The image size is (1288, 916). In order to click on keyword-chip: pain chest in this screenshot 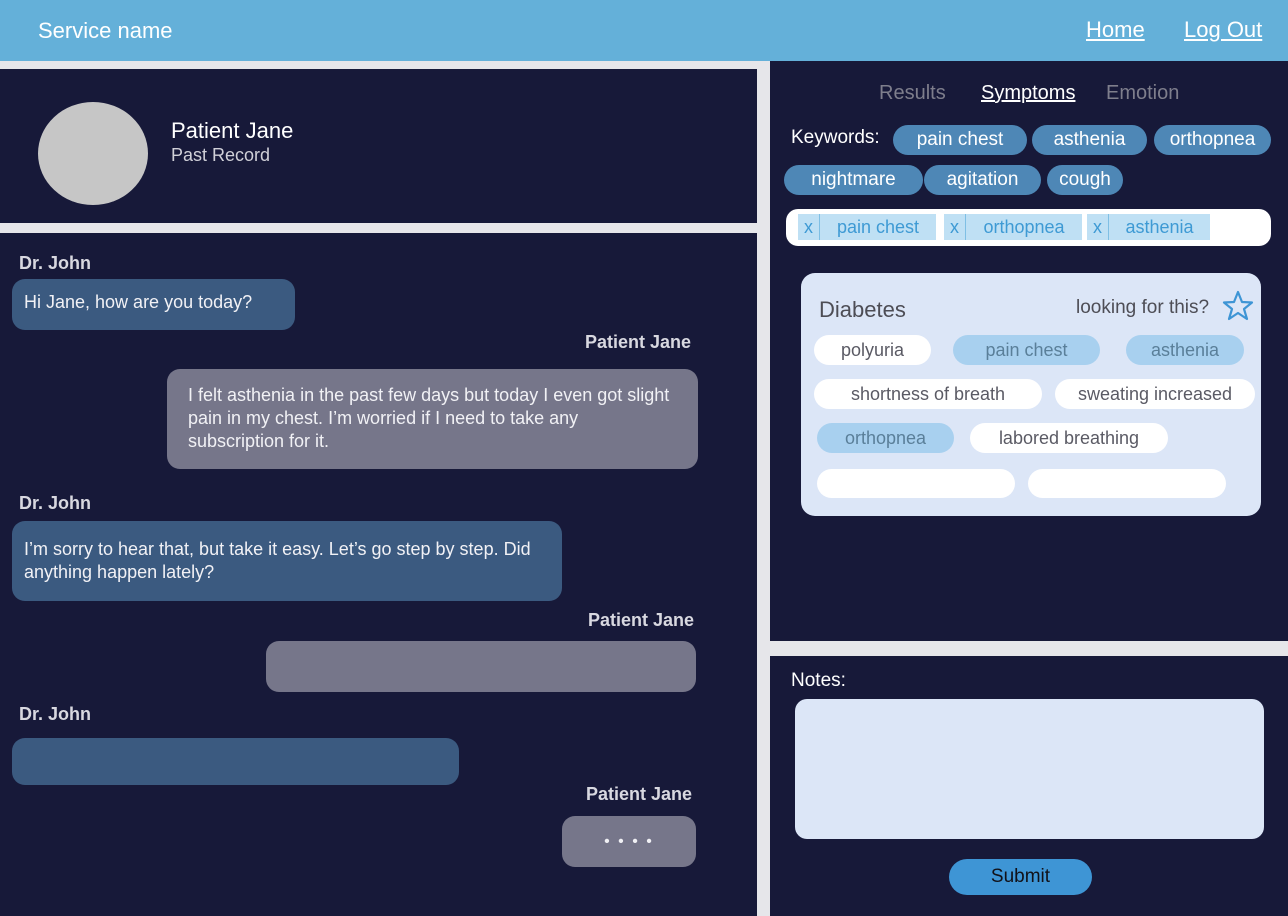, I will do `click(960, 140)`.